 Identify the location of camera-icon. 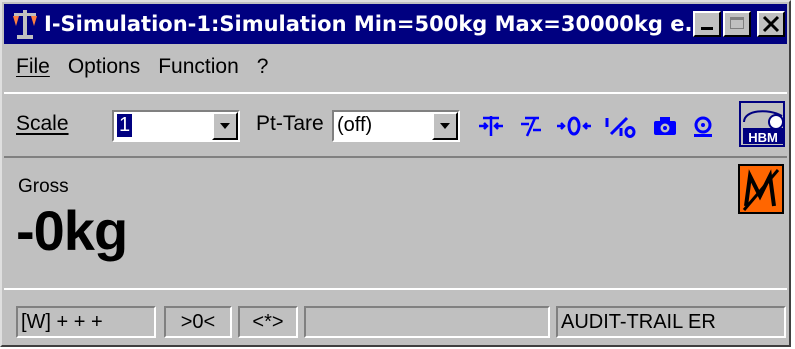
(665, 126).